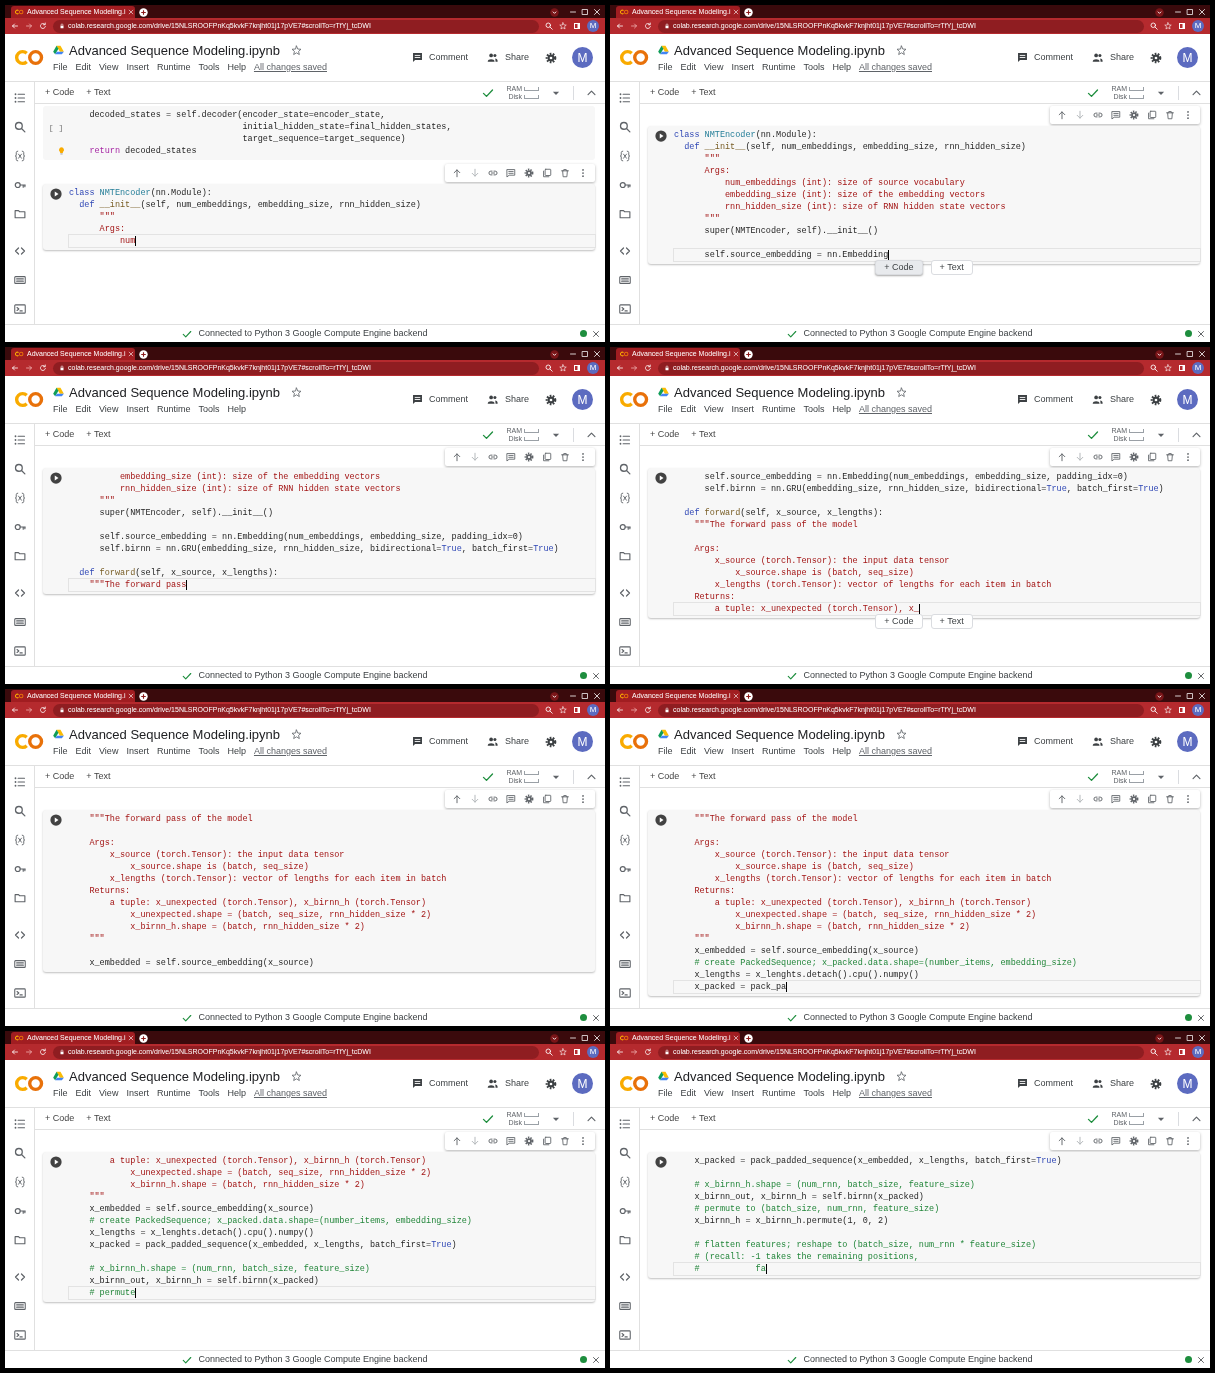 Image resolution: width=1215 pixels, height=1373 pixels. I want to click on reload-icon, so click(43, 710).